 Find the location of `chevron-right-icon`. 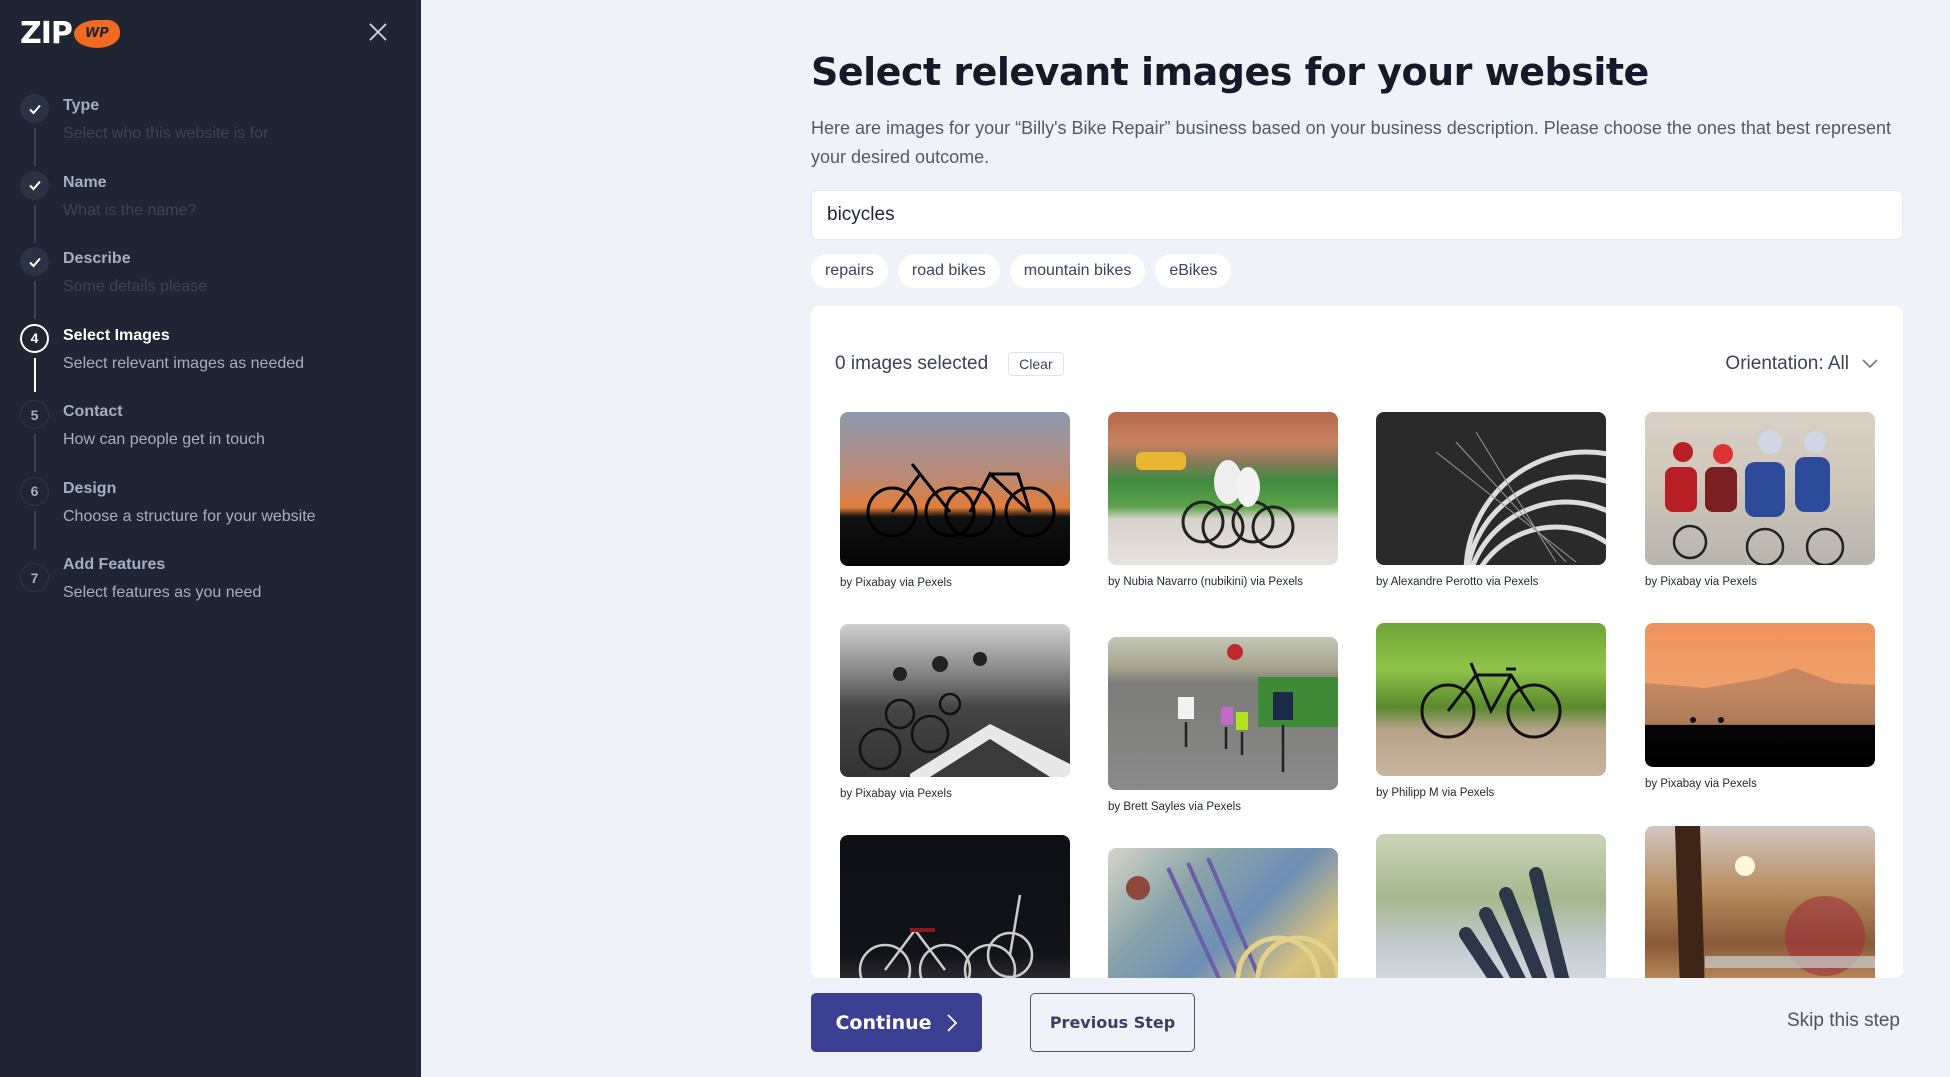

chevron-right-icon is located at coordinates (951, 1022).